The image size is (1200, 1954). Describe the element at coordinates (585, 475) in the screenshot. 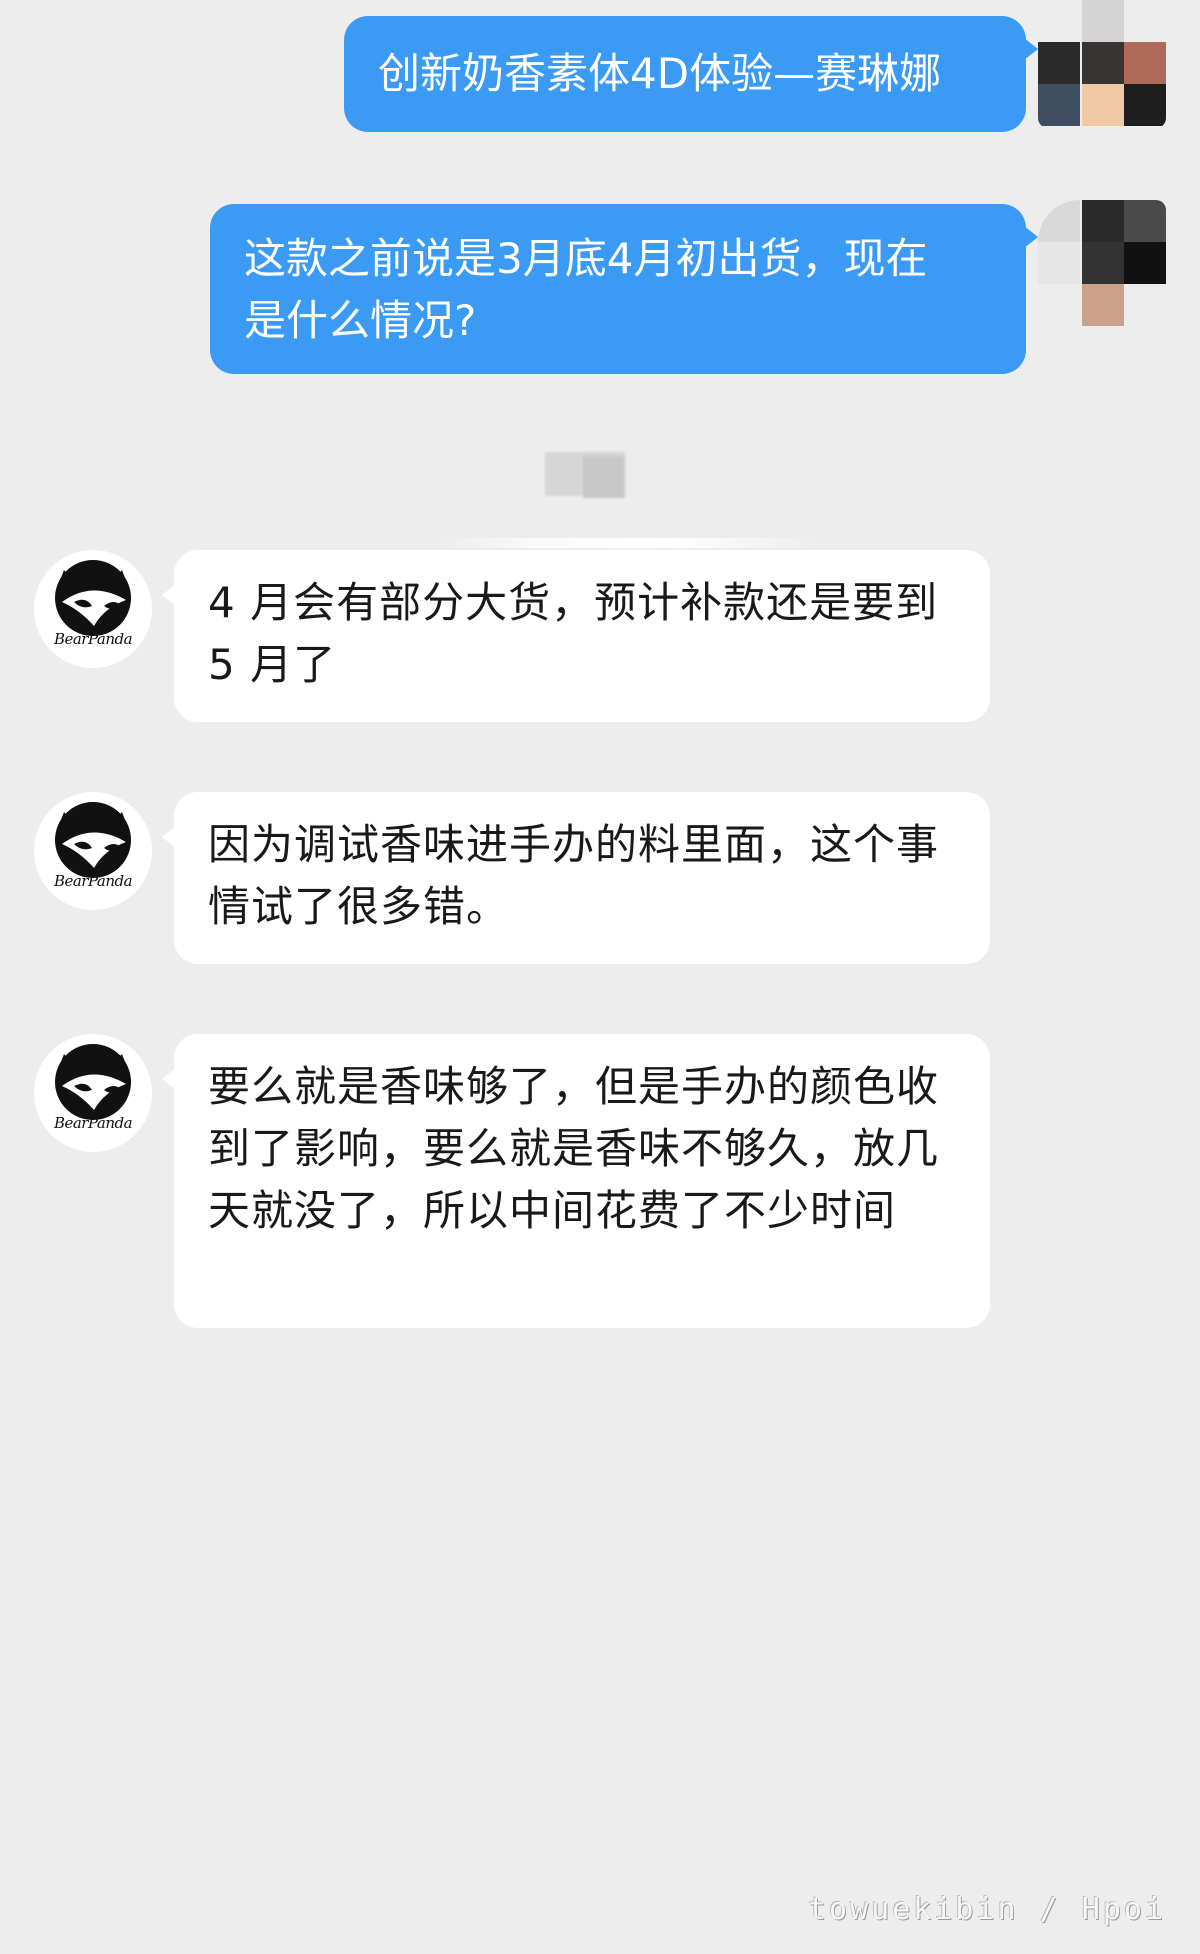

I see `redacted-sender-block` at that location.